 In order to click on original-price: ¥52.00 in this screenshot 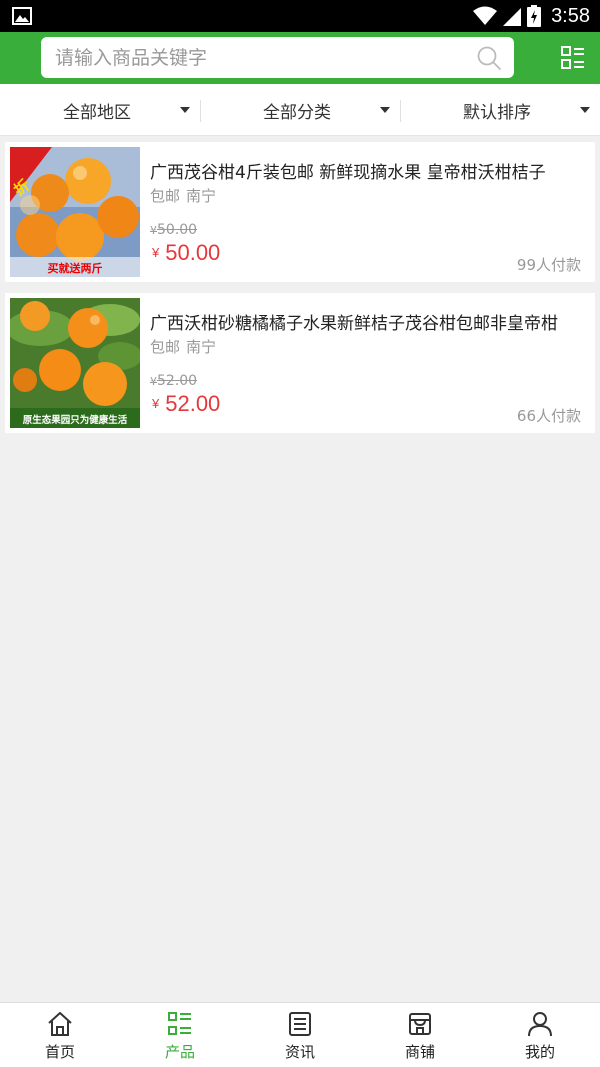, I will do `click(173, 381)`.